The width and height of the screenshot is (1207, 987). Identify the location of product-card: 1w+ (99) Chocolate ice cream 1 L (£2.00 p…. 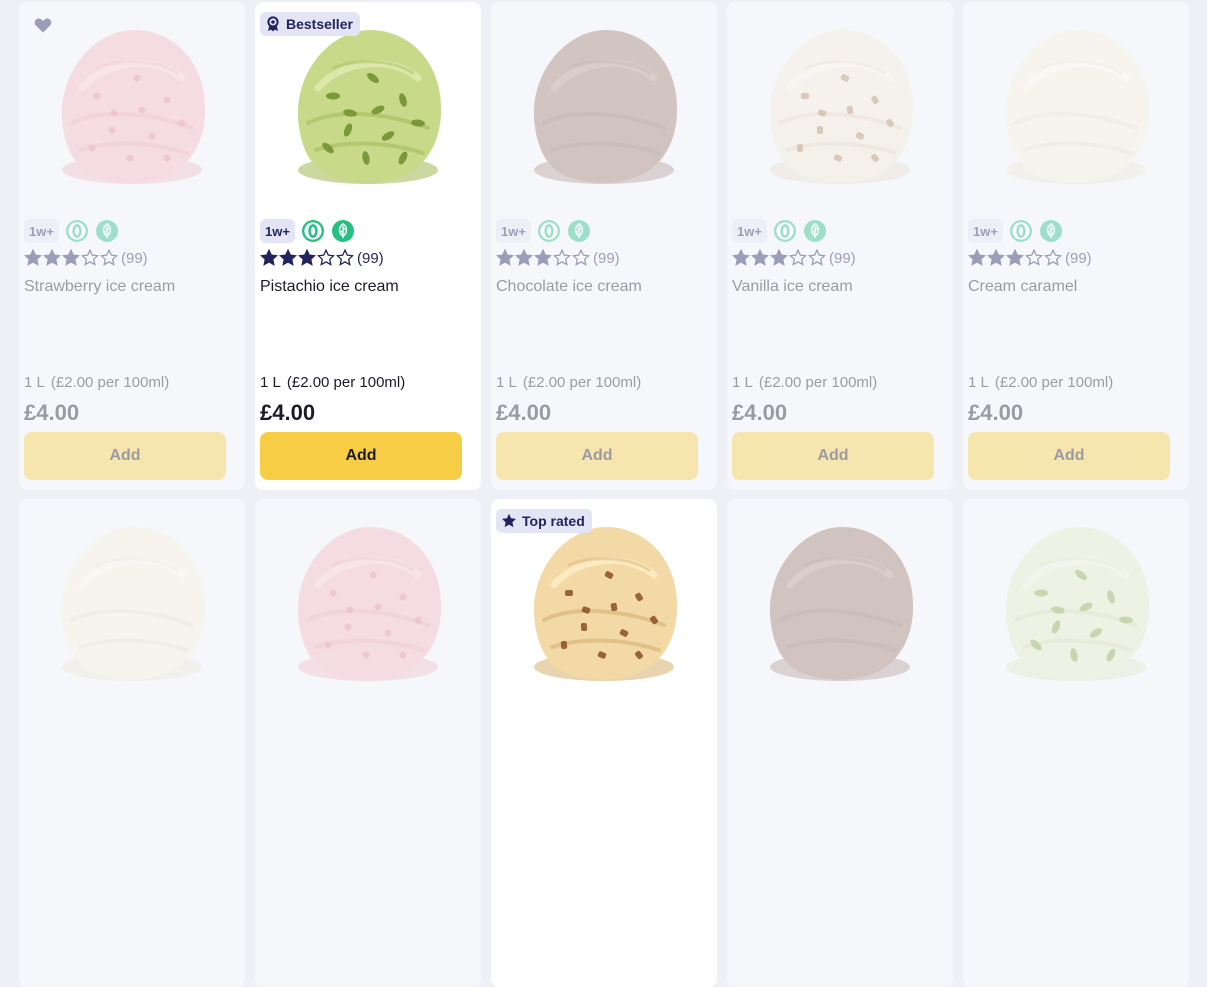
(604, 246).